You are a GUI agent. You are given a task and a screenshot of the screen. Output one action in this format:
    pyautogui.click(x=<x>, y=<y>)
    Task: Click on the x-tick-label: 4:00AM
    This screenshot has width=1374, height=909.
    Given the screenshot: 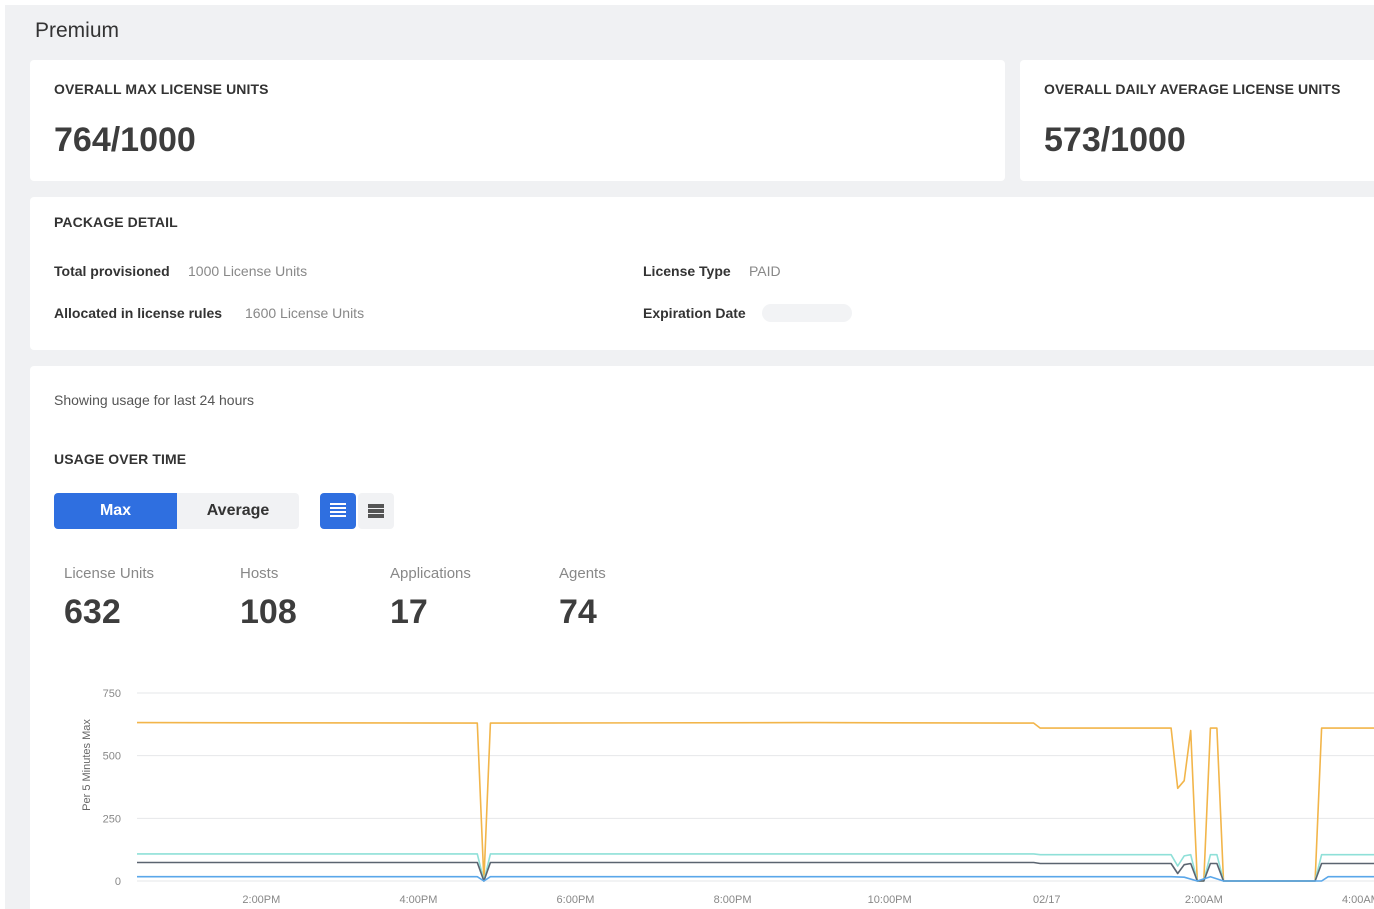 What is the action you would take?
    pyautogui.click(x=1358, y=900)
    